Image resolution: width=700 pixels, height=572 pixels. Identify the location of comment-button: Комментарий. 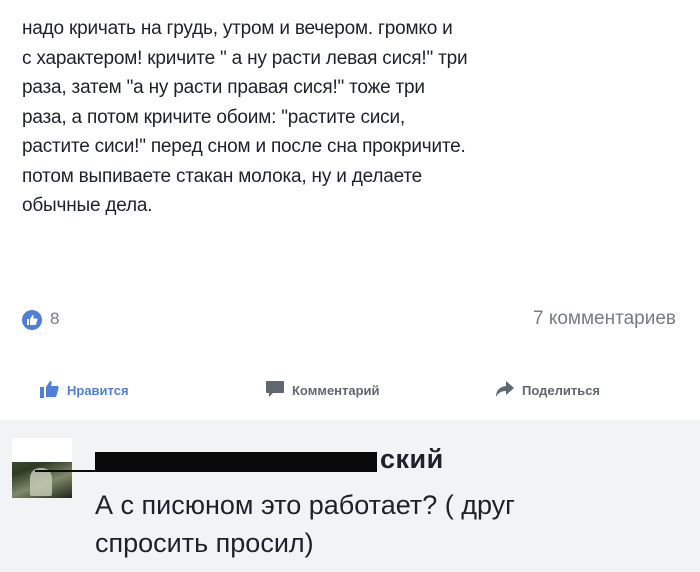
(322, 390).